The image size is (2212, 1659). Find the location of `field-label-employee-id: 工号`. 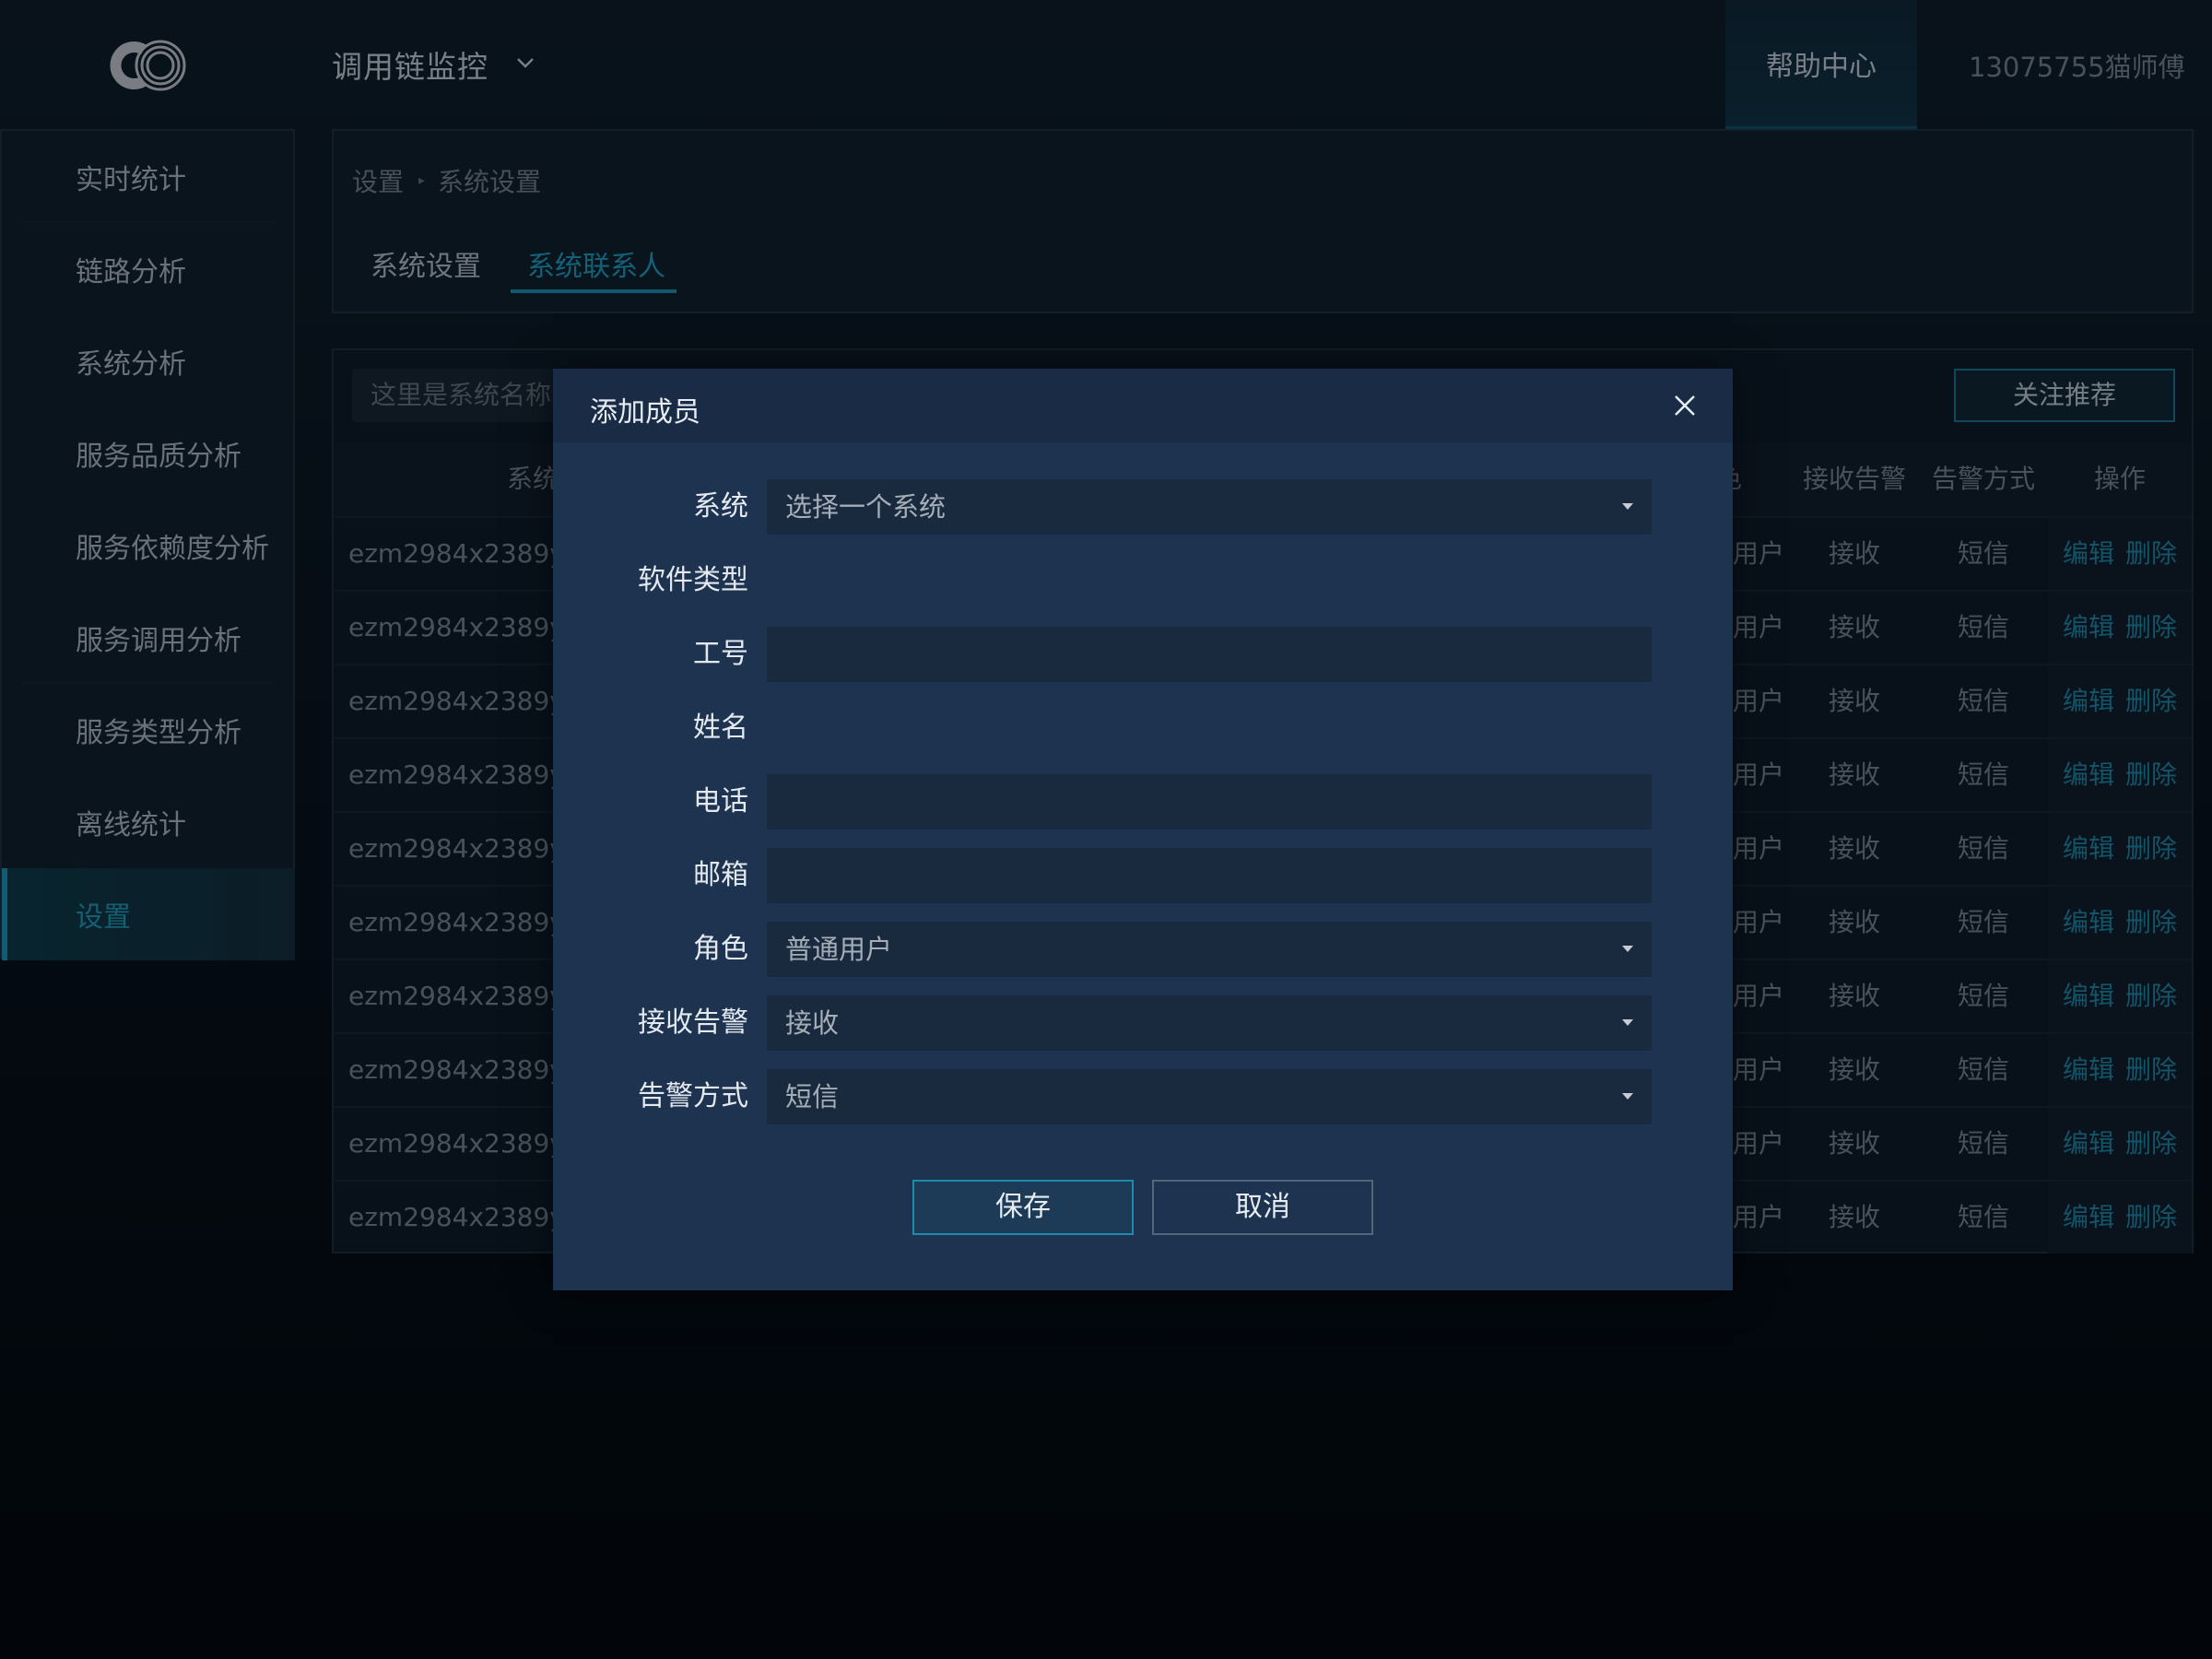

field-label-employee-id: 工号 is located at coordinates (720, 654).